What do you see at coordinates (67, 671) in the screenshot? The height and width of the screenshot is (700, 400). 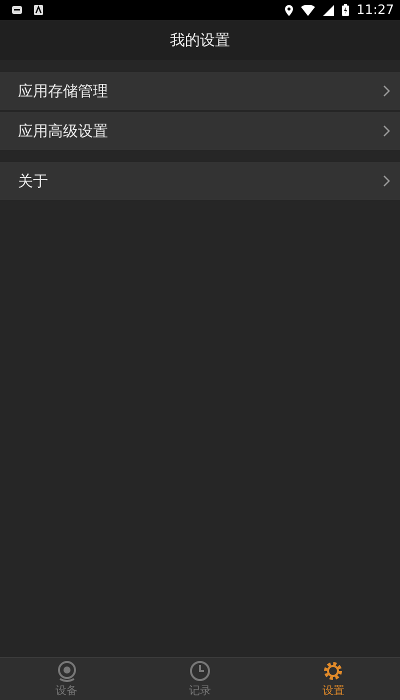 I see `camera-icon` at bounding box center [67, 671].